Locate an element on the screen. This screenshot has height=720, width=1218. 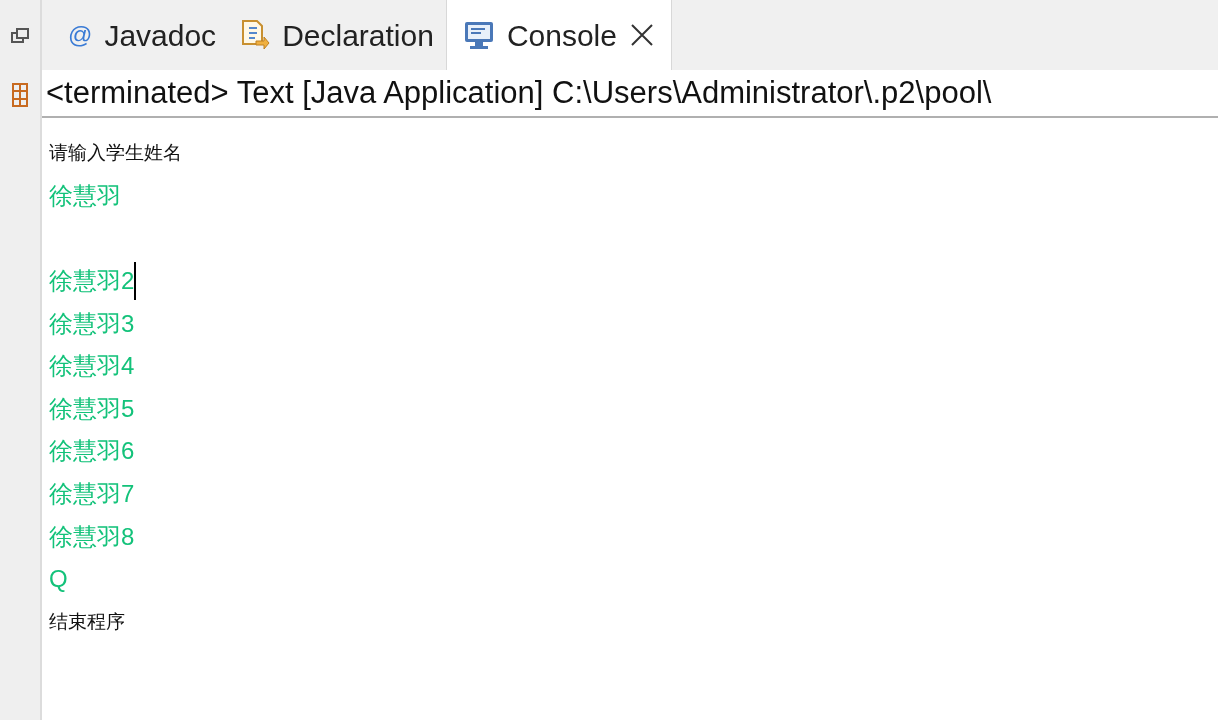
console-line: 徐慧羽8 is located at coordinates (92, 536).